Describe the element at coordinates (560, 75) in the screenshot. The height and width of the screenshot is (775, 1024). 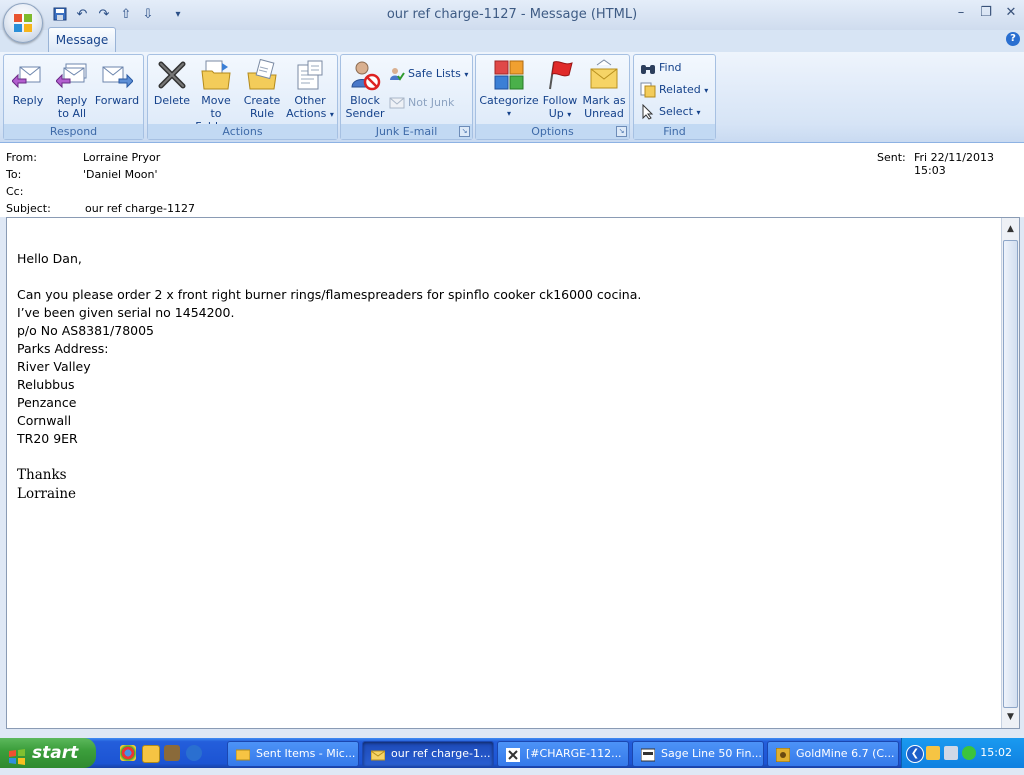
I see `flag-icon` at that location.